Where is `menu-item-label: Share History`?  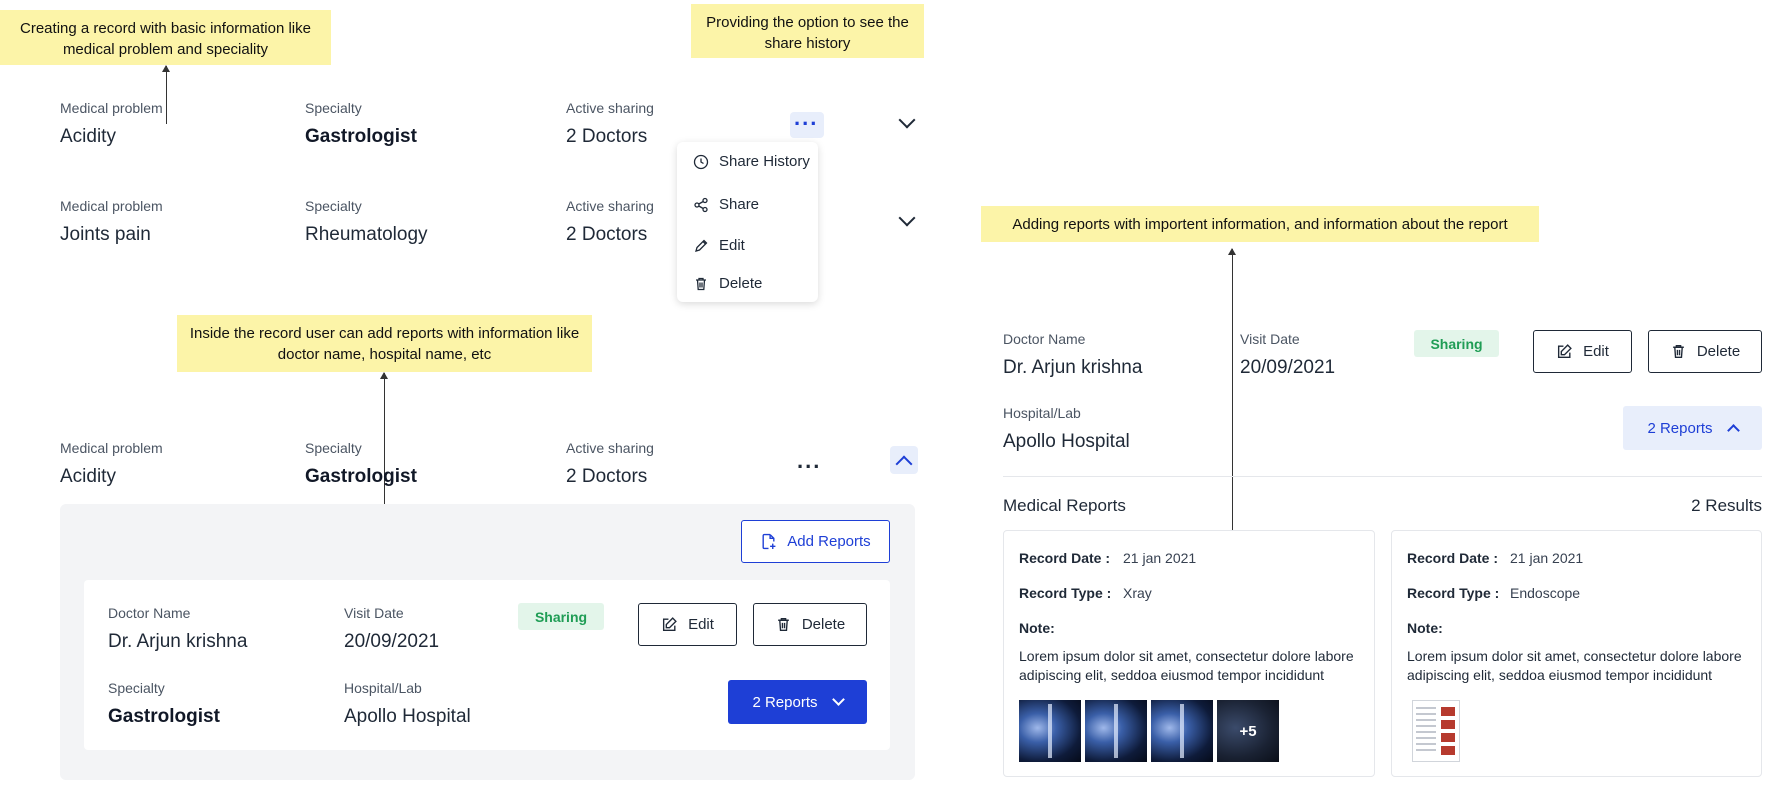 menu-item-label: Share History is located at coordinates (764, 161).